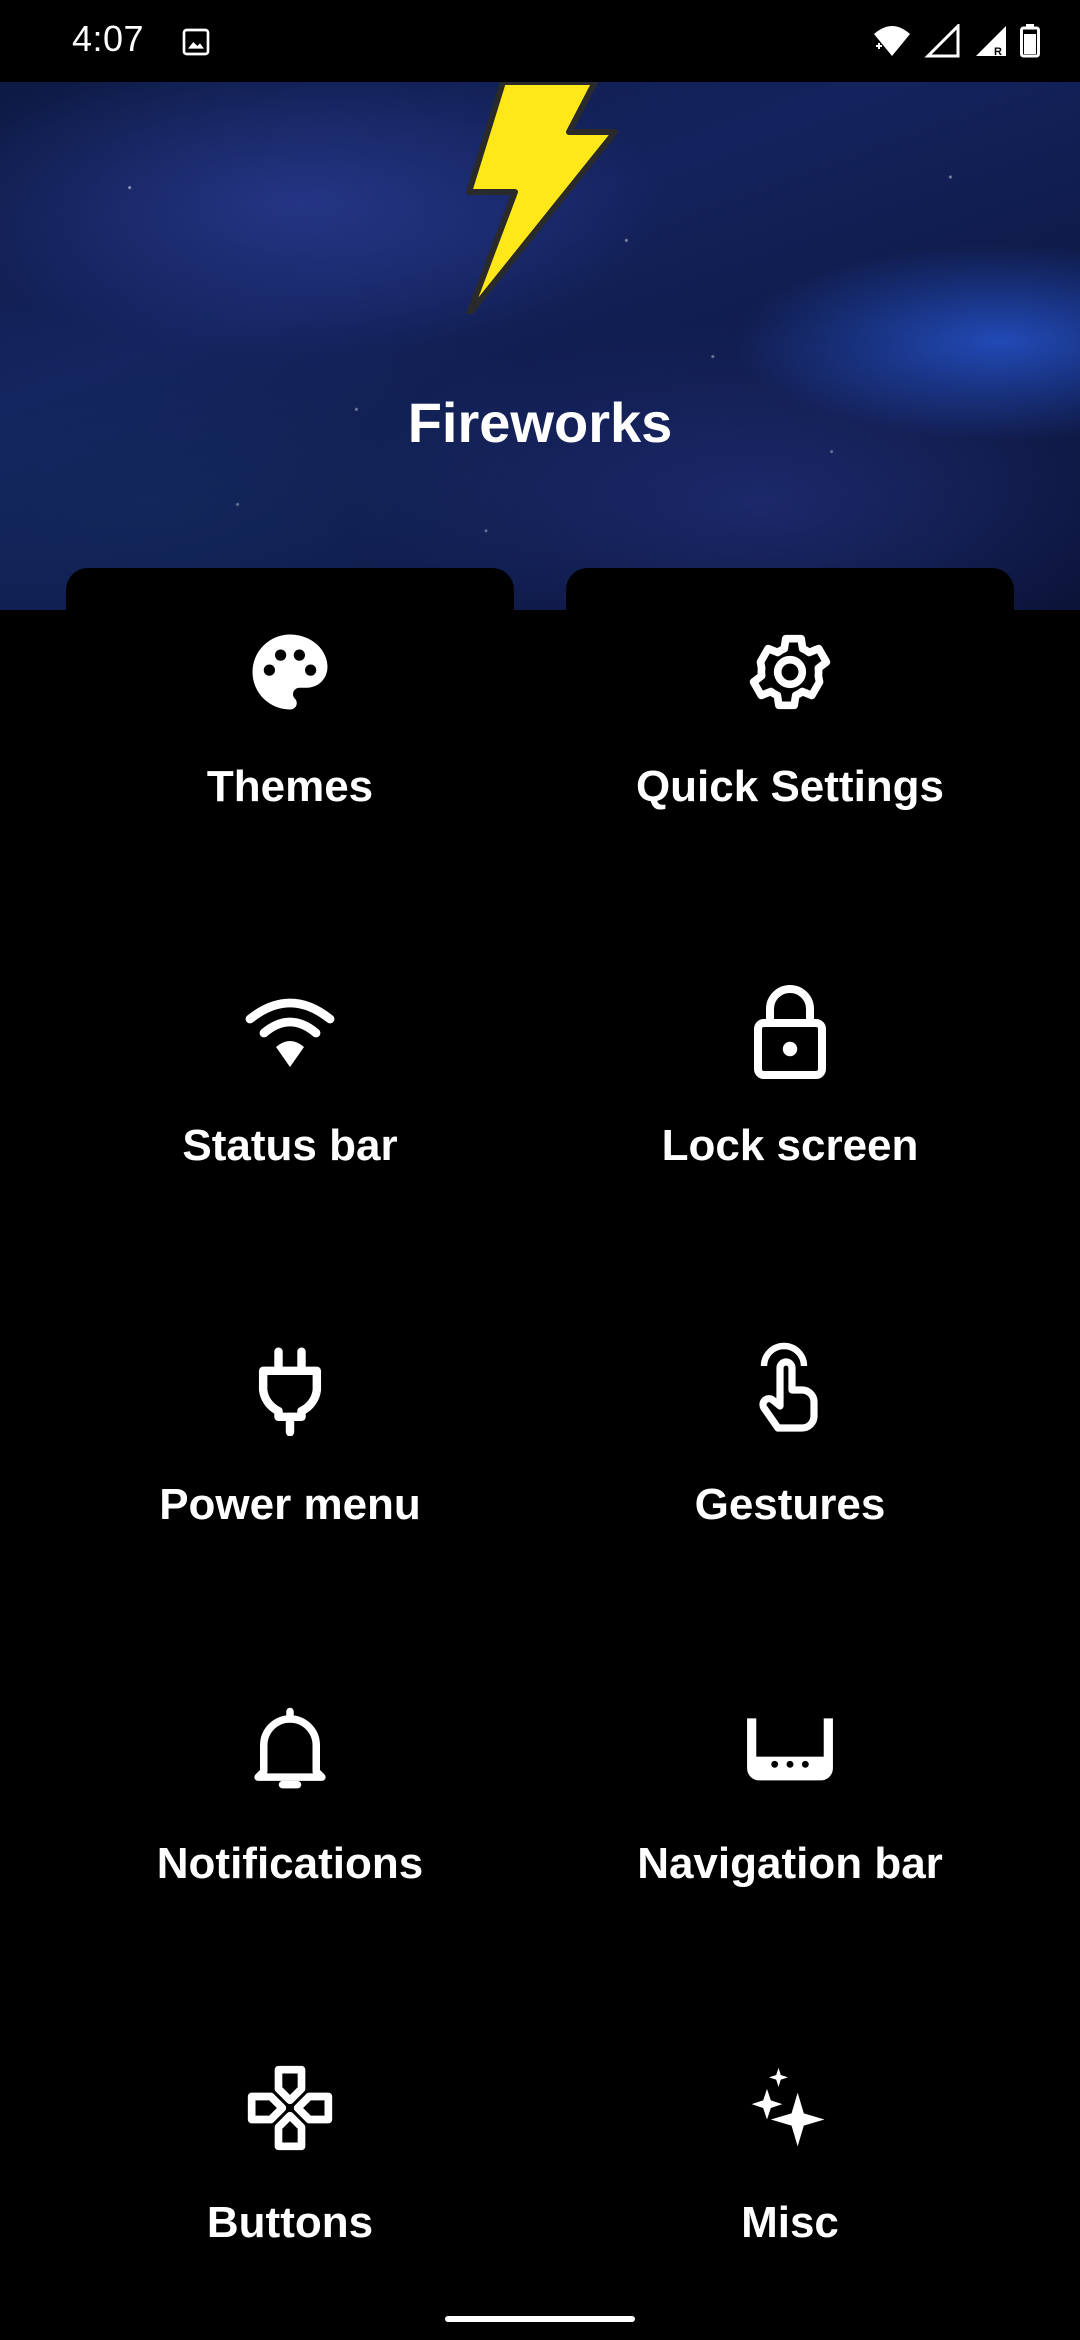  I want to click on menu-item-misc: Misc, so click(790, 2193).